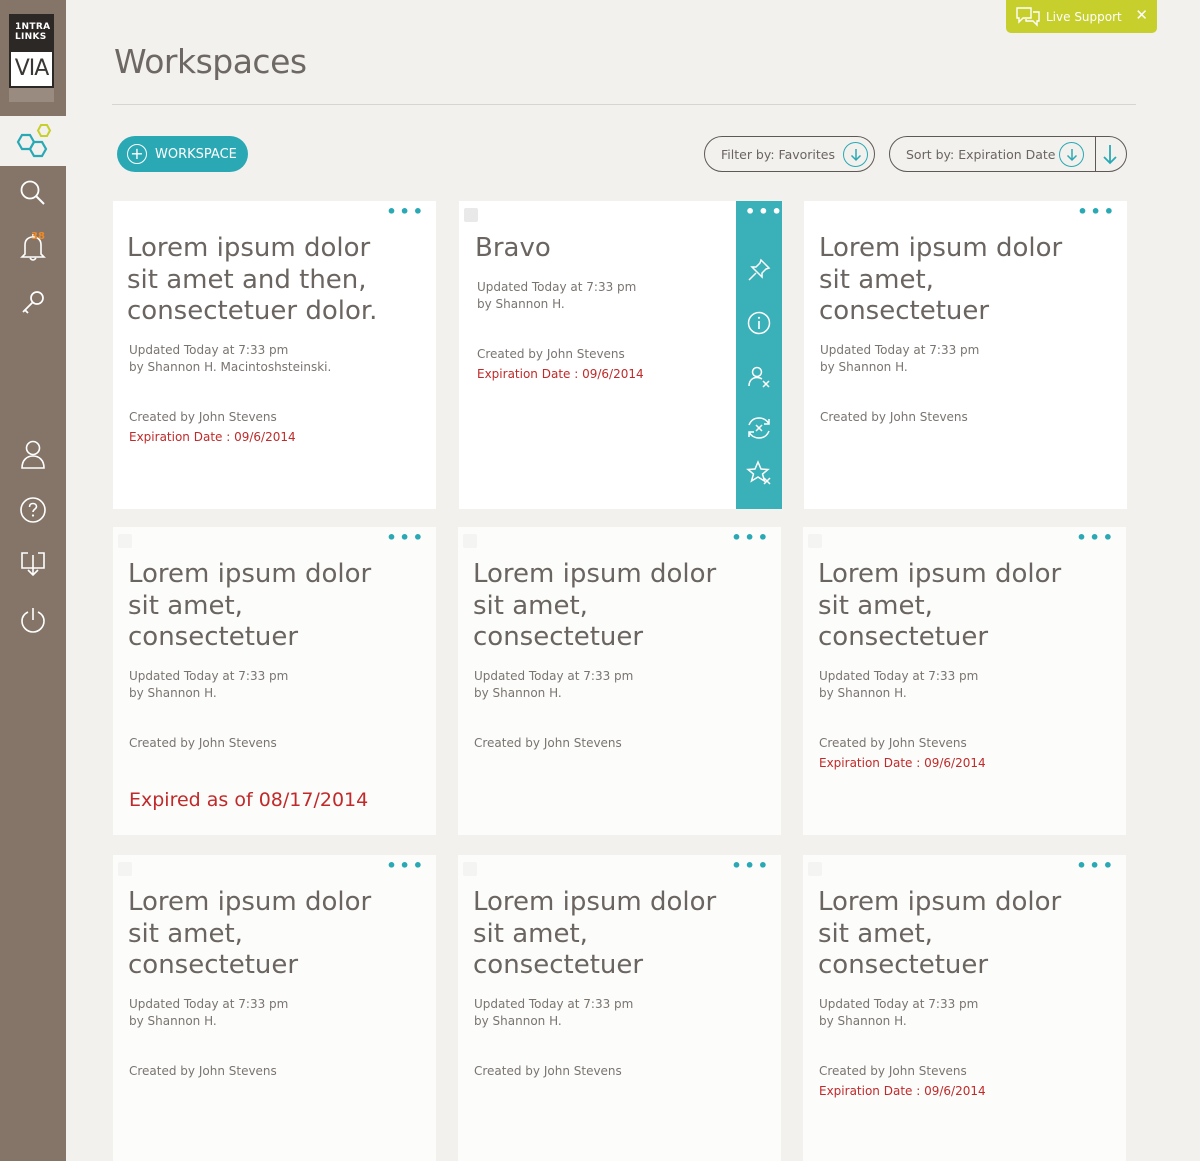 The width and height of the screenshot is (1200, 1161). Describe the element at coordinates (1095, 154) in the screenshot. I see `sort-separator` at that location.